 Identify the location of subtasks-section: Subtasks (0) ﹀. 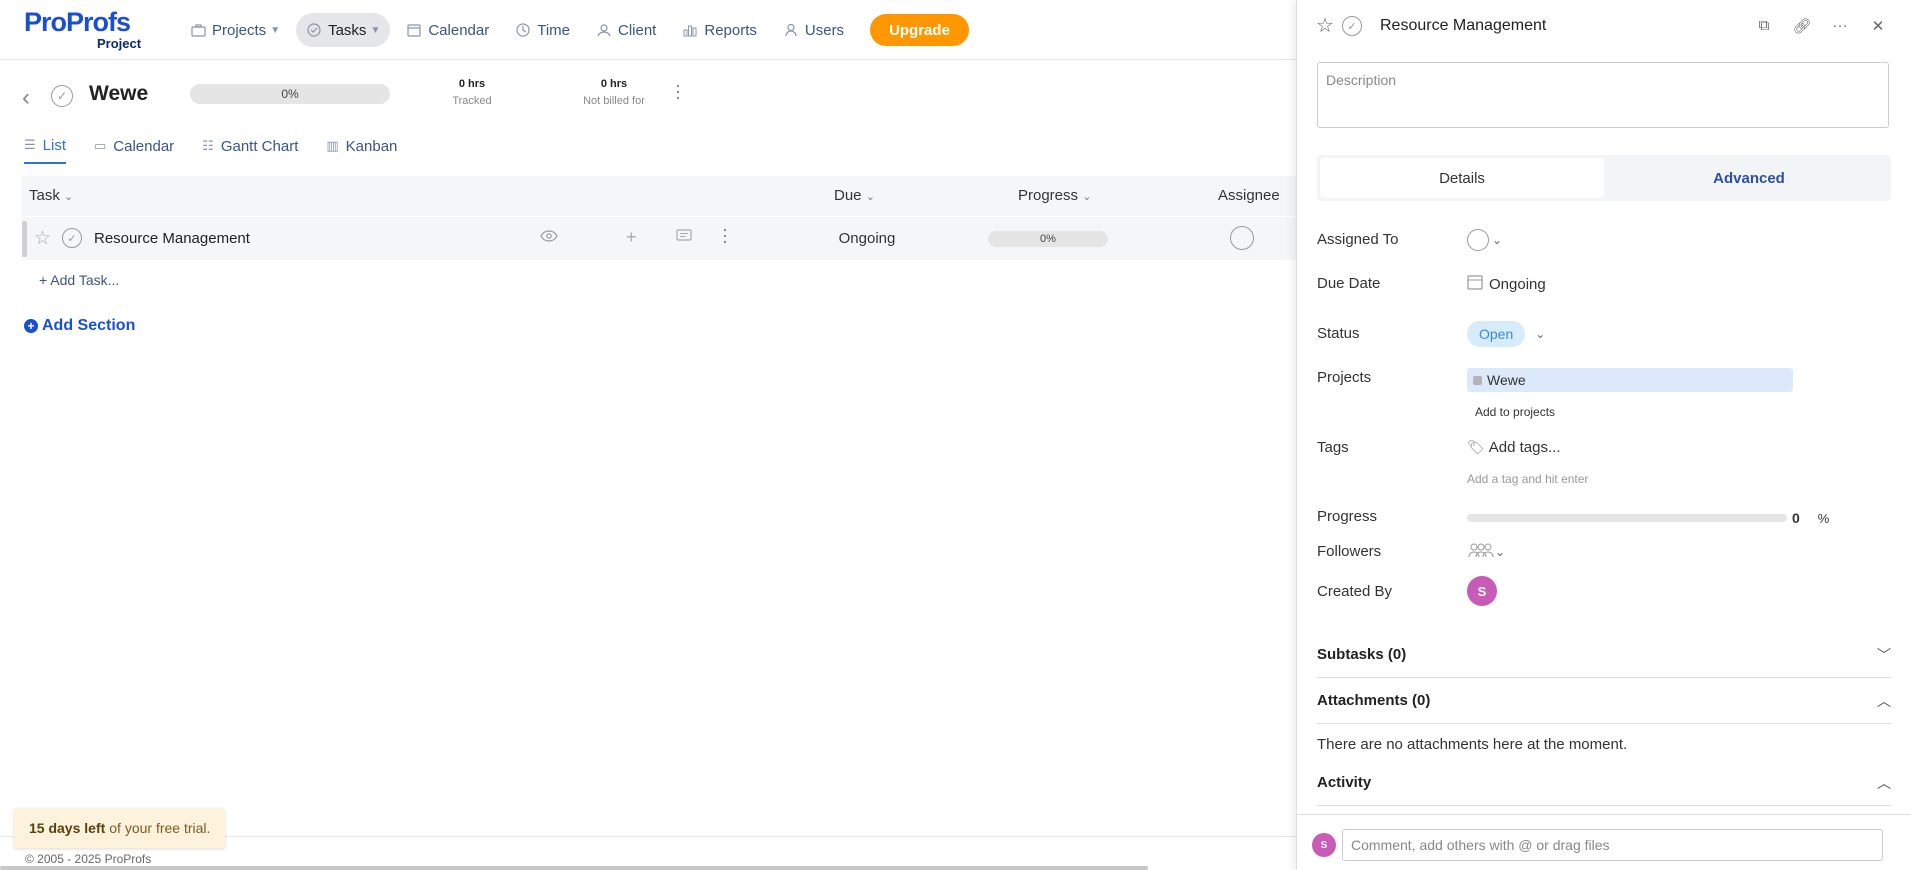
(1604, 655).